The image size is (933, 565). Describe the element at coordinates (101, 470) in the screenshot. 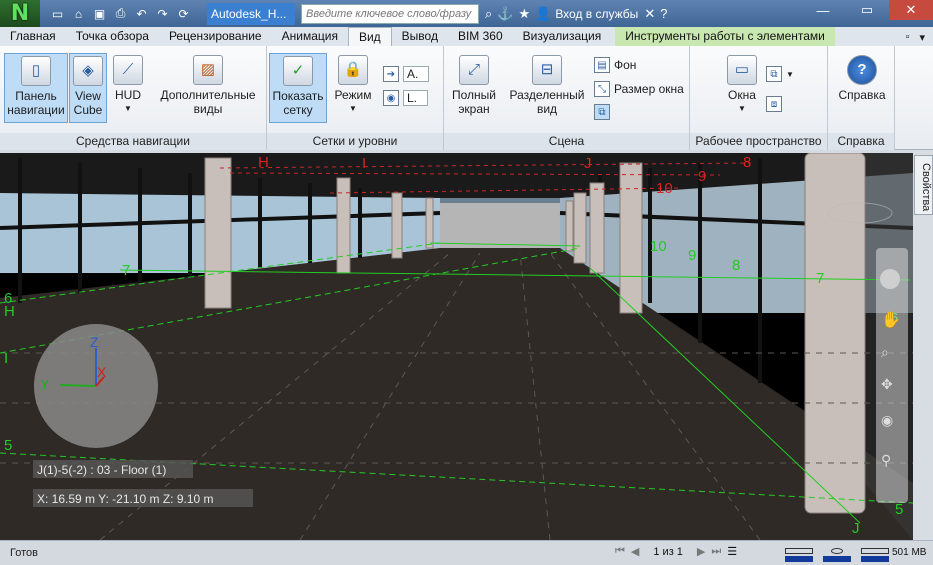

I see `location-hud: J(1)-5(-2) : 03 - Floor (1)` at that location.